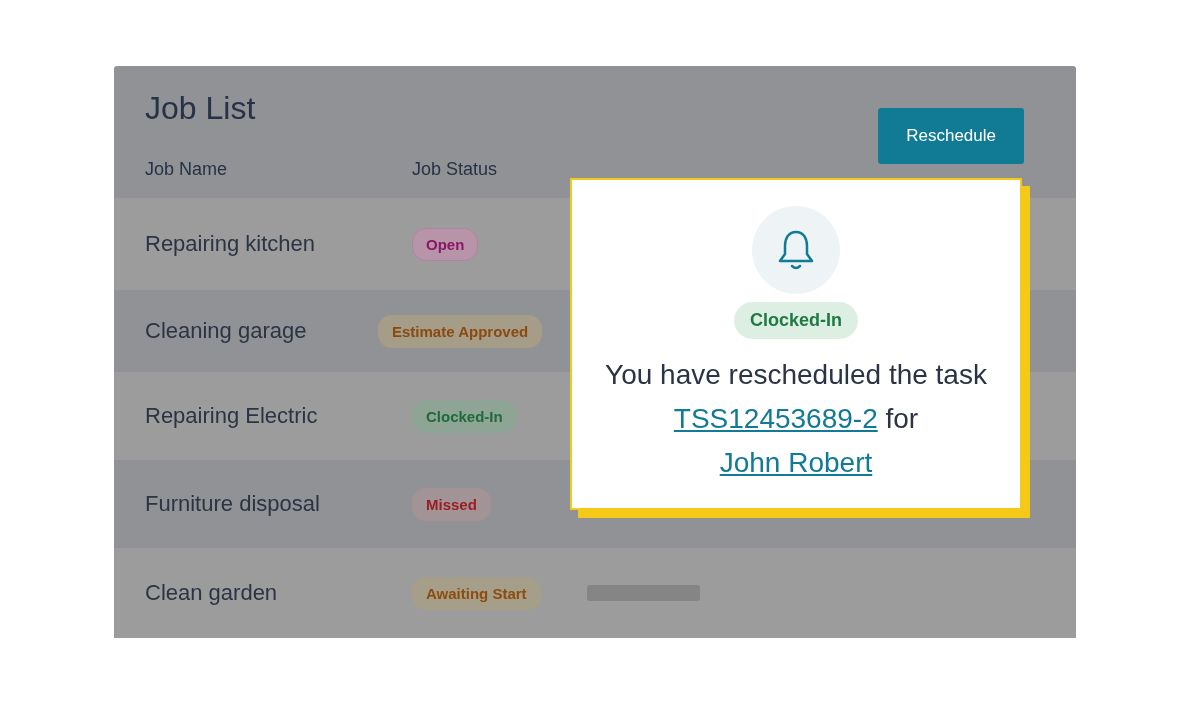 The width and height of the screenshot is (1190, 706). Describe the element at coordinates (460, 331) in the screenshot. I see `status-badge: Estimate Approved` at that location.